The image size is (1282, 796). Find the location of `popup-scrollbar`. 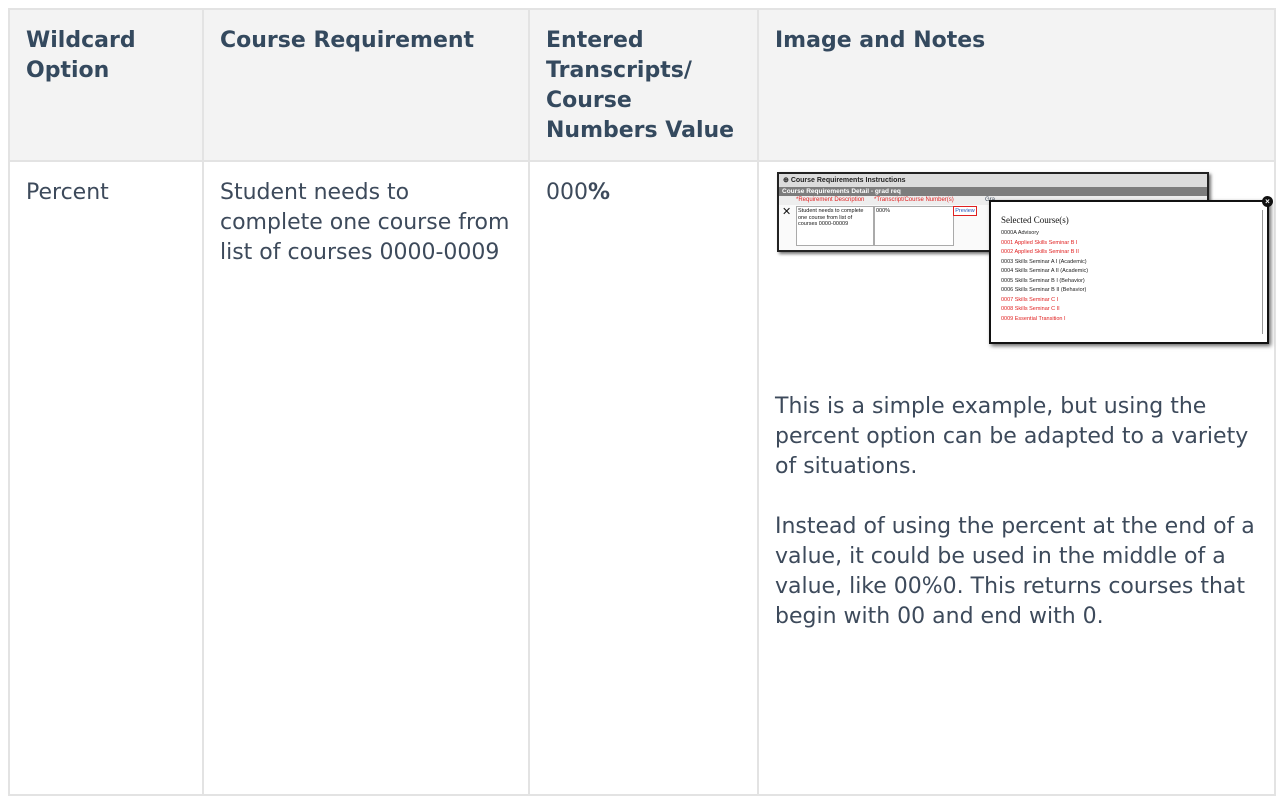

popup-scrollbar is located at coordinates (1262, 272).